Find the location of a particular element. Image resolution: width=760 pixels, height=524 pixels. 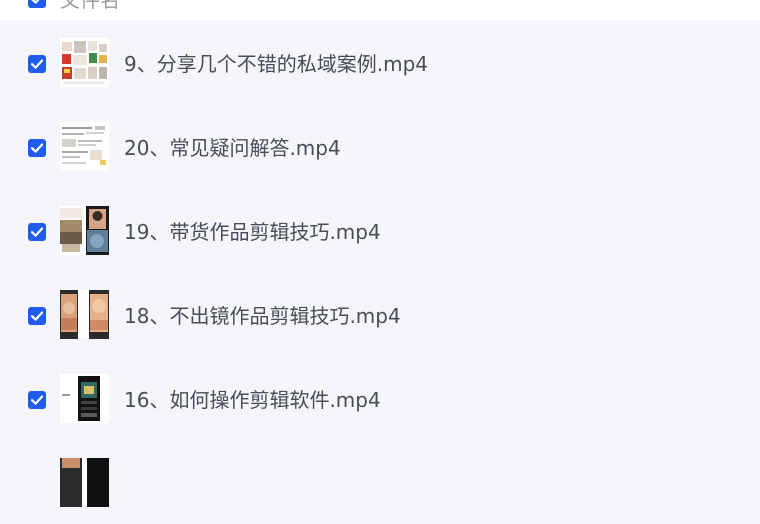

file-name: 16、如何操作剪辑软件.mp4 is located at coordinates (252, 400).